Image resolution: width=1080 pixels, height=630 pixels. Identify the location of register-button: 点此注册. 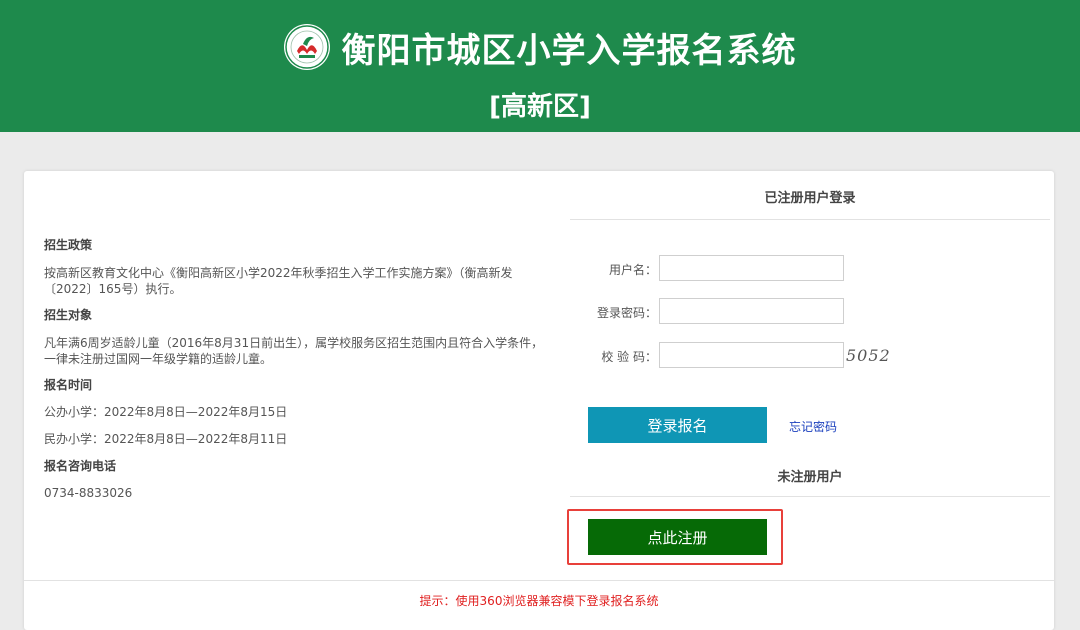
(677, 537).